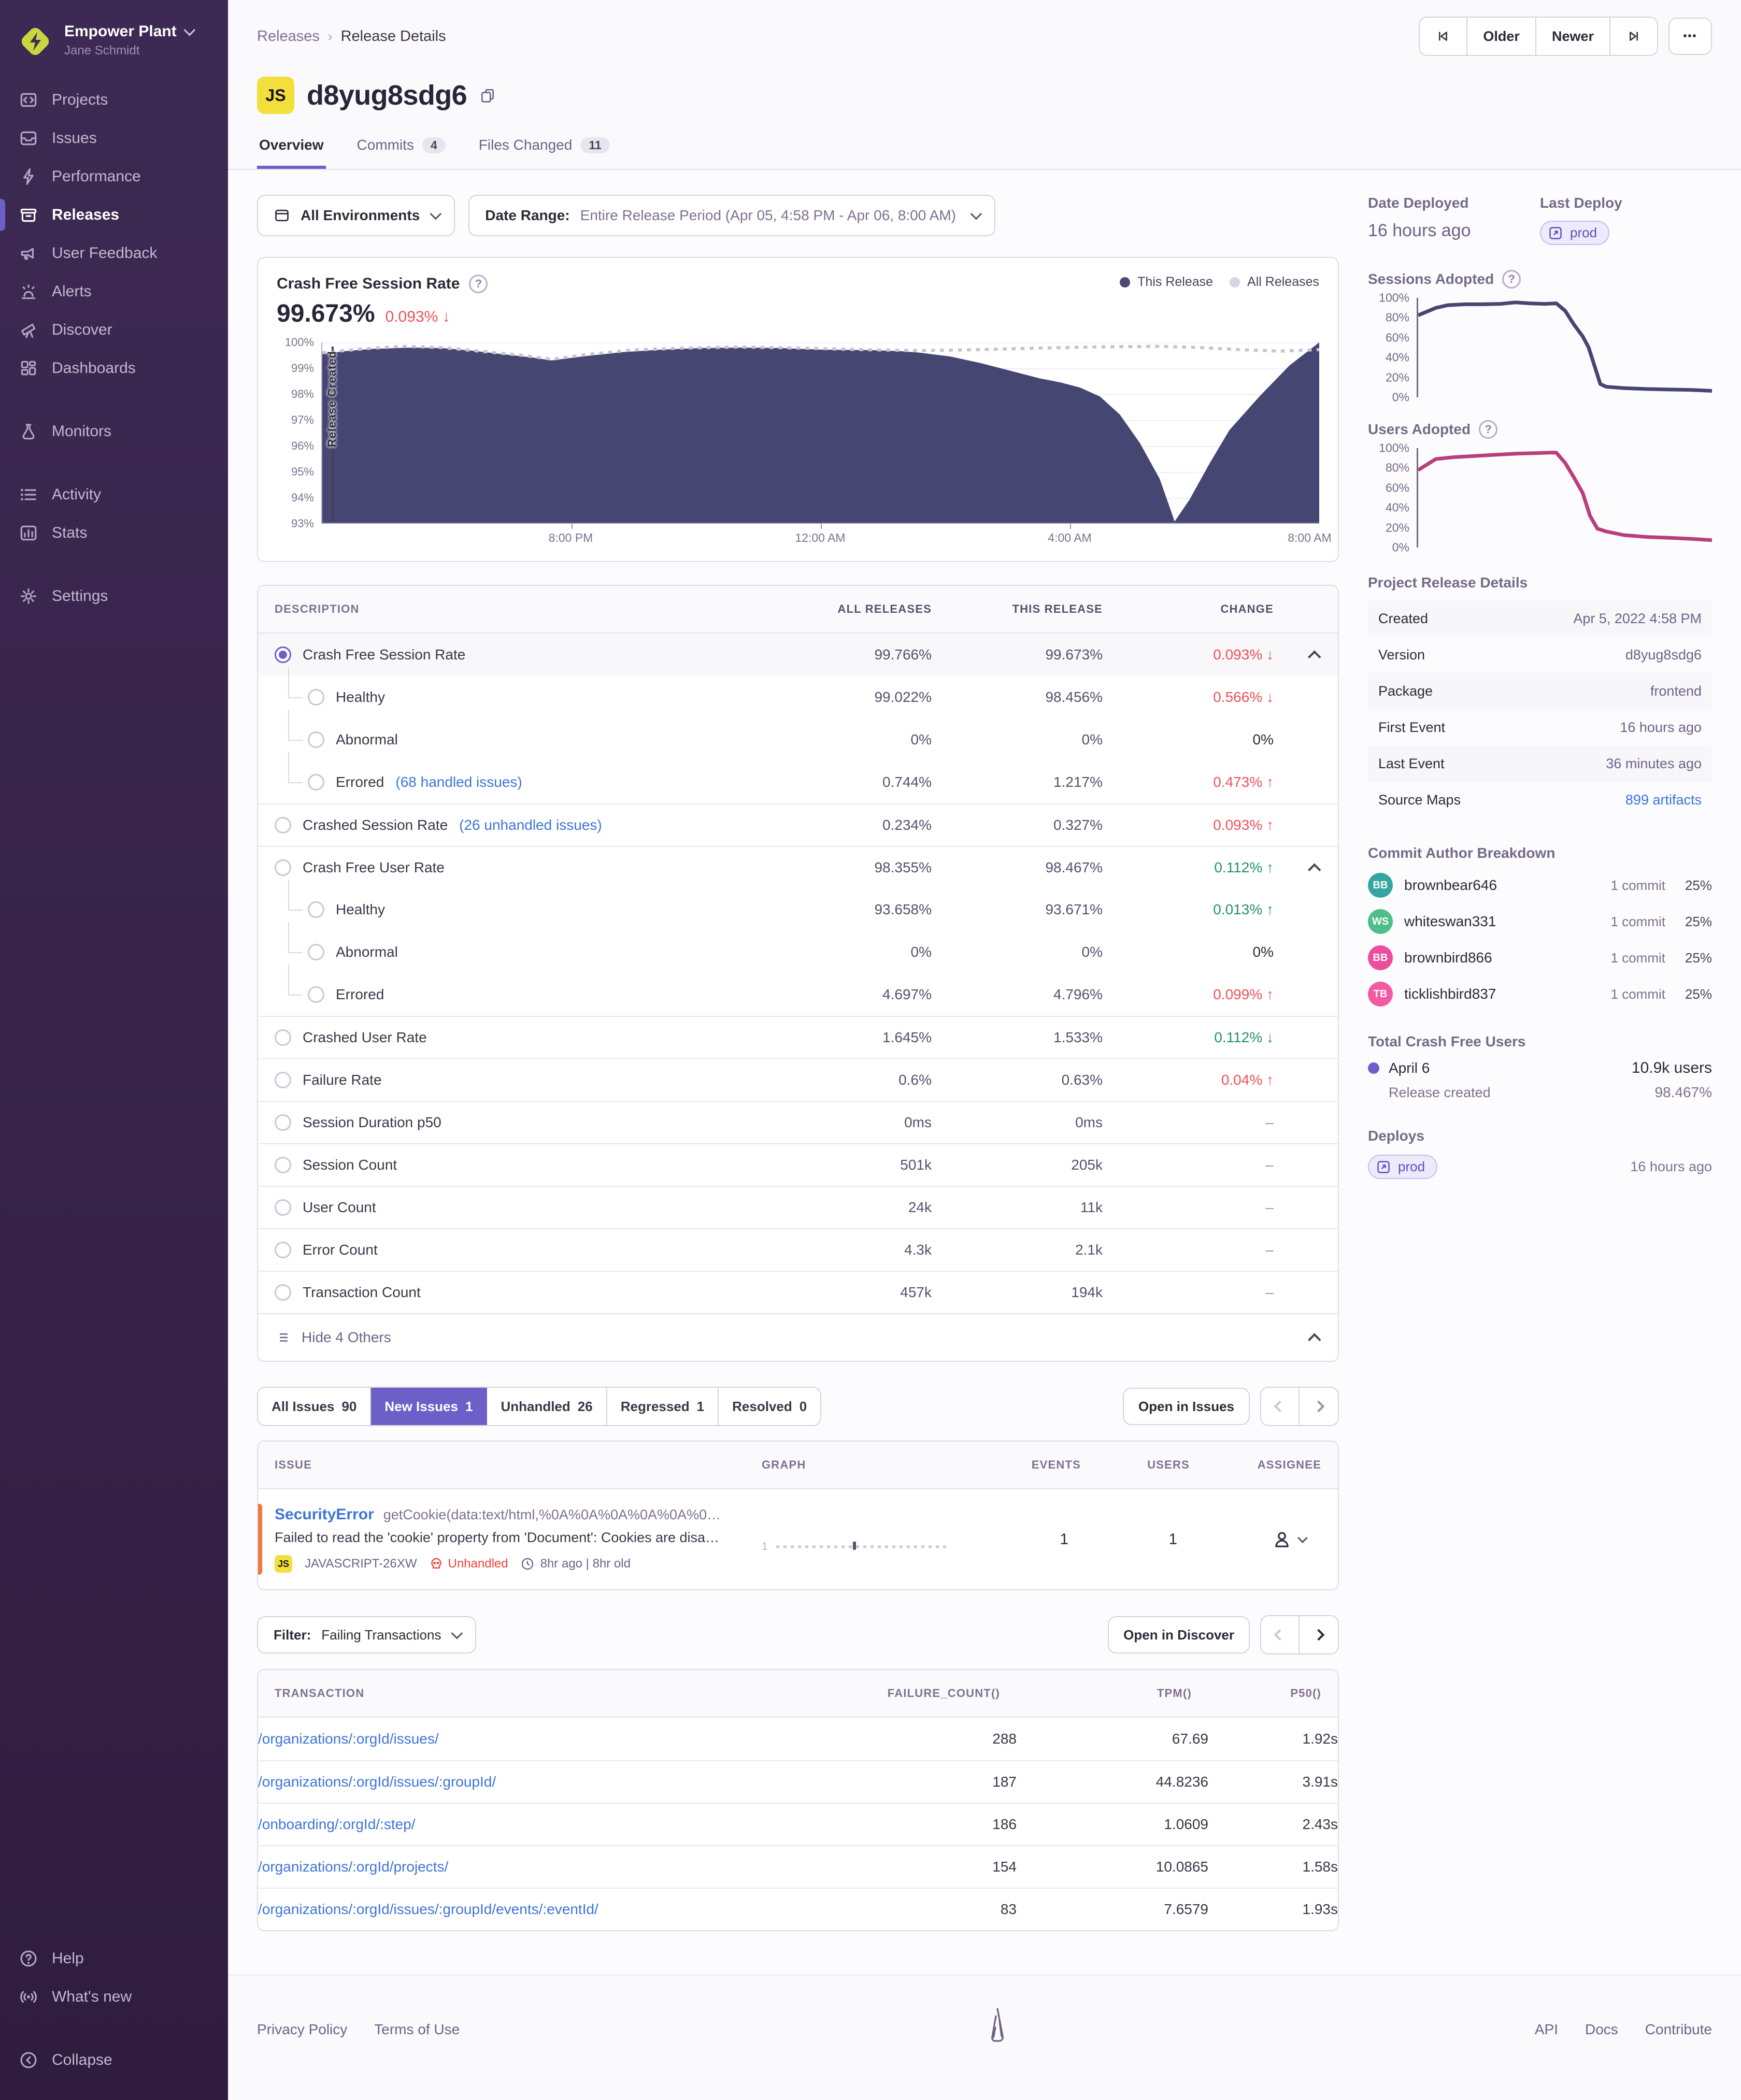 The width and height of the screenshot is (1741, 2100). I want to click on sidebar-item-issues: Issues, so click(114, 138).